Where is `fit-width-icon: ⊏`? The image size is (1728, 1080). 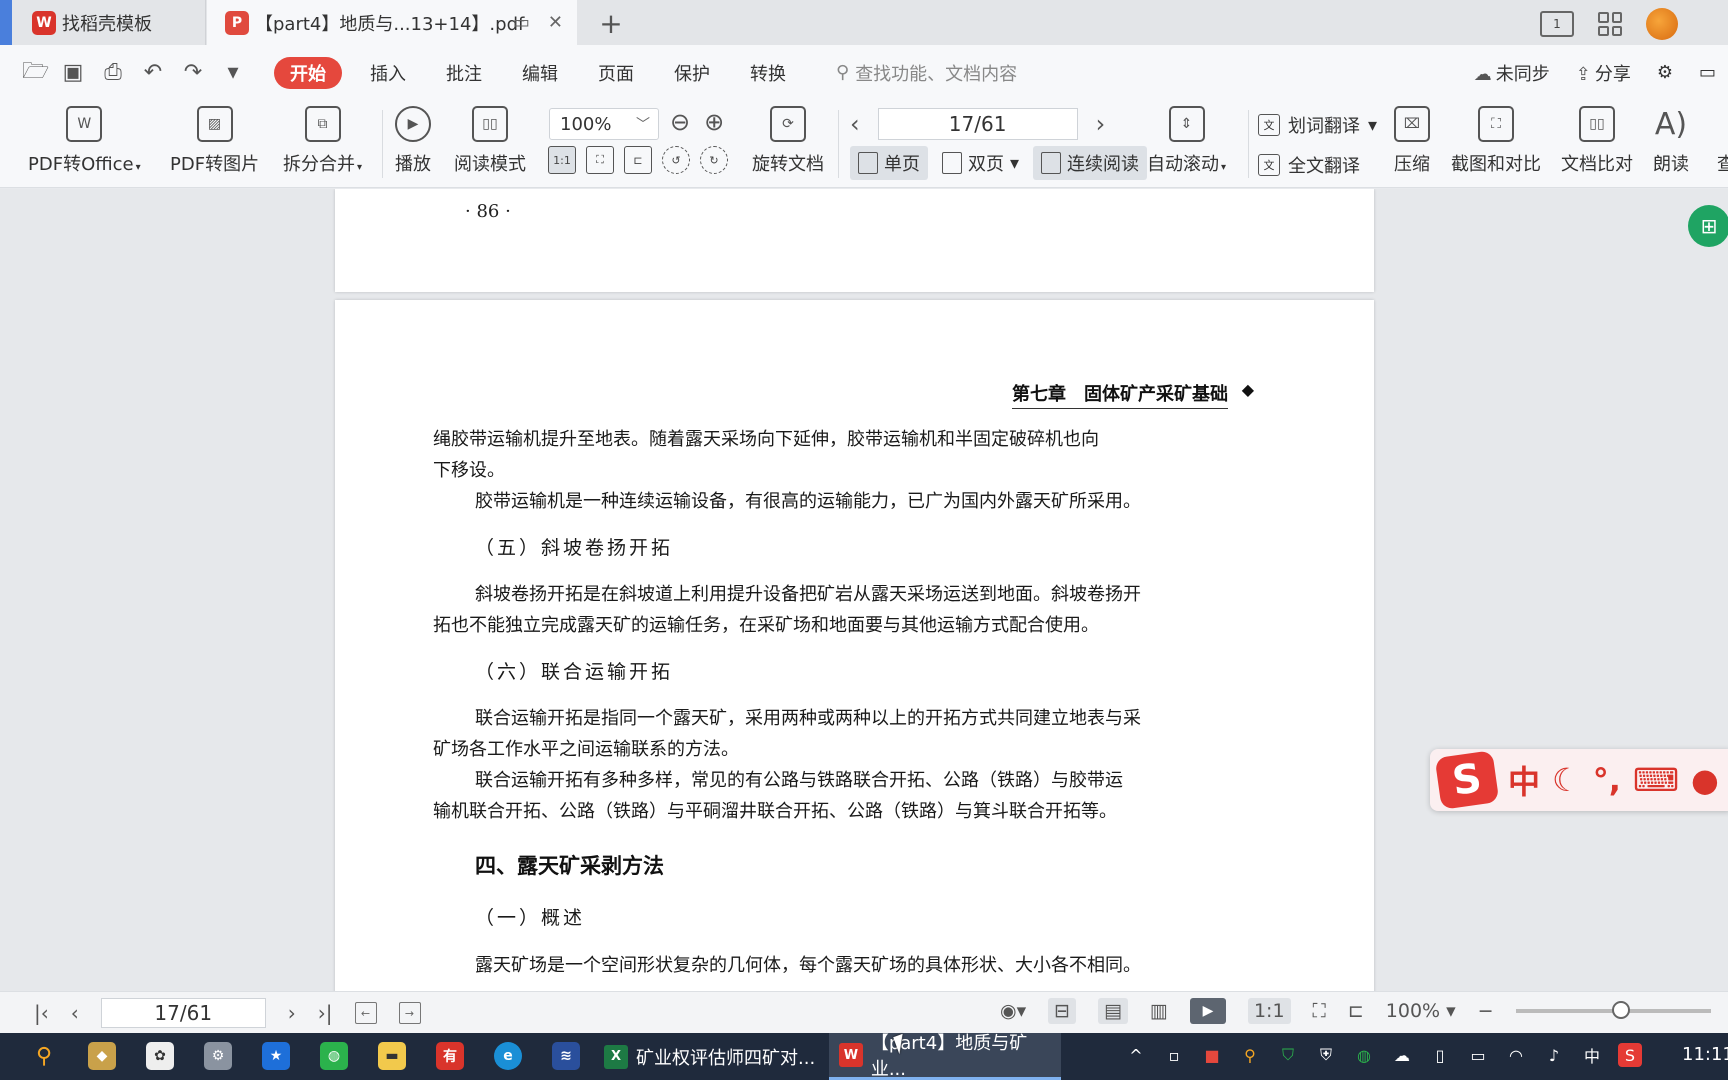
fit-width-icon: ⊏ is located at coordinates (638, 160).